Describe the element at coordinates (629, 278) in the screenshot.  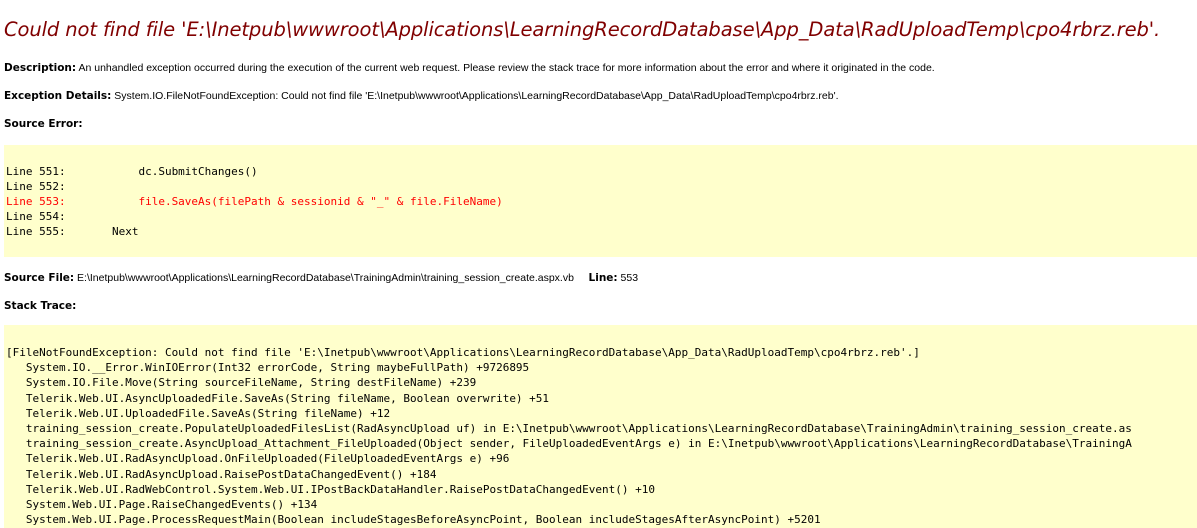
I see `line-number: 553` at that location.